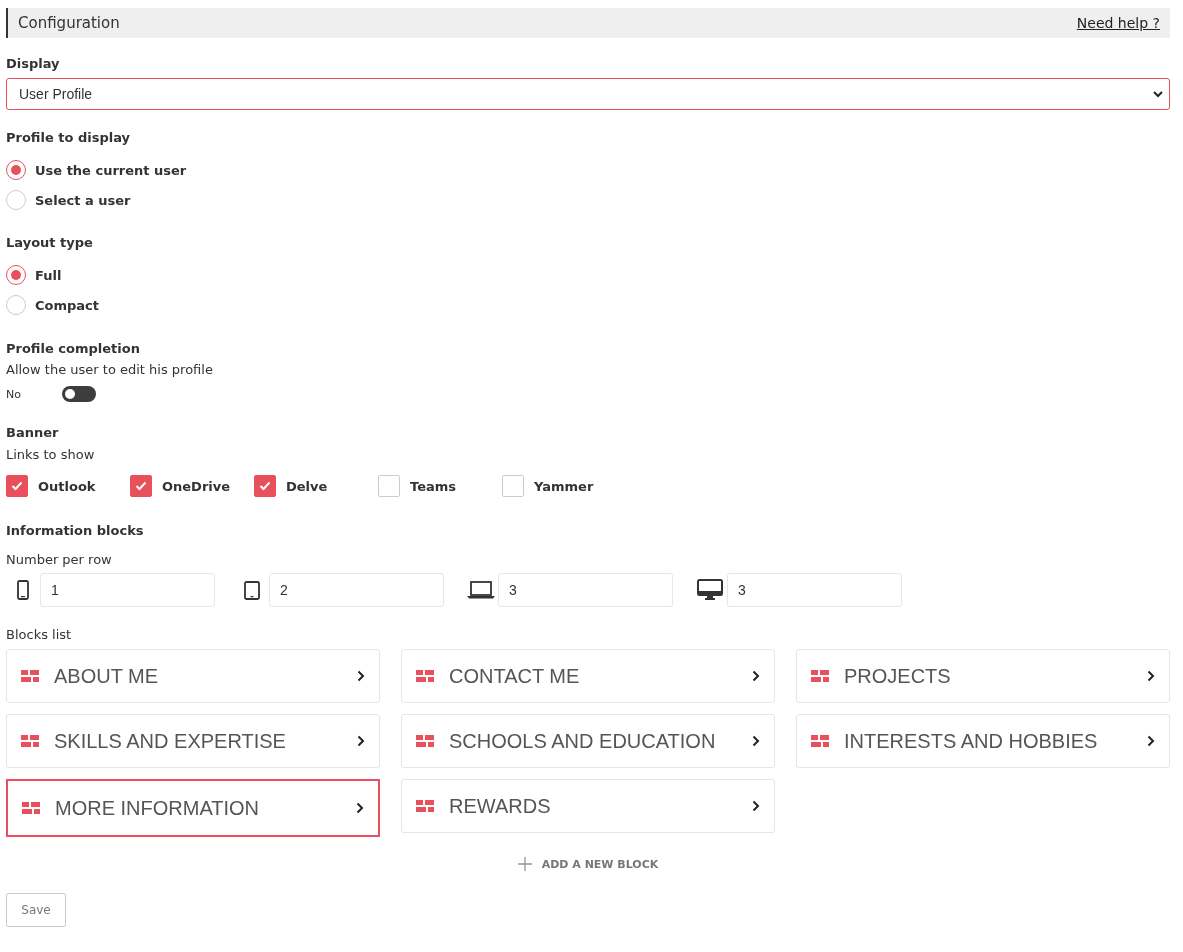 The width and height of the screenshot is (1183, 952). Describe the element at coordinates (69, 137) in the screenshot. I see `field-label: Profile to display` at that location.